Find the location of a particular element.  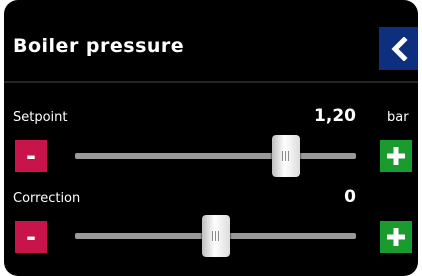

setpoint-increase-button is located at coordinates (396, 156).